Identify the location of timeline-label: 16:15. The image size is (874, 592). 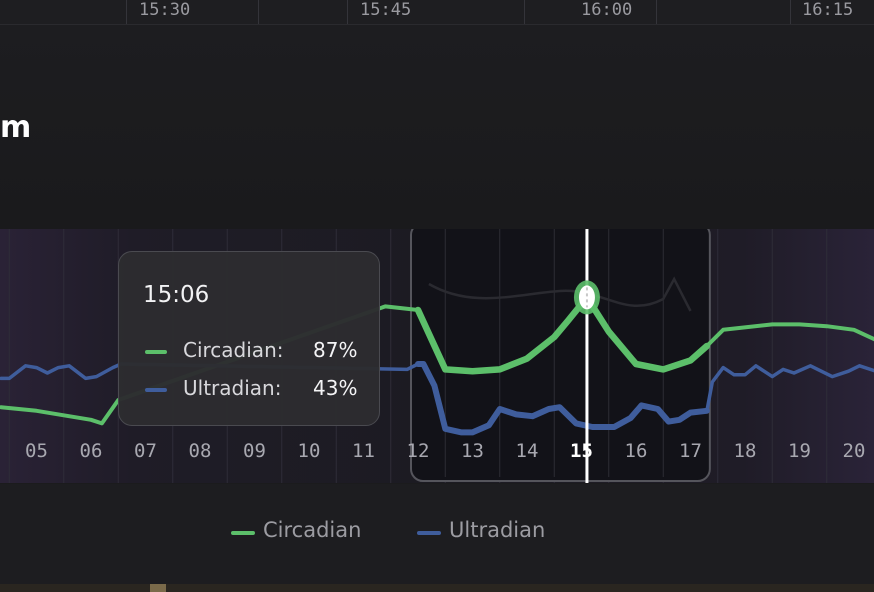
(828, 10).